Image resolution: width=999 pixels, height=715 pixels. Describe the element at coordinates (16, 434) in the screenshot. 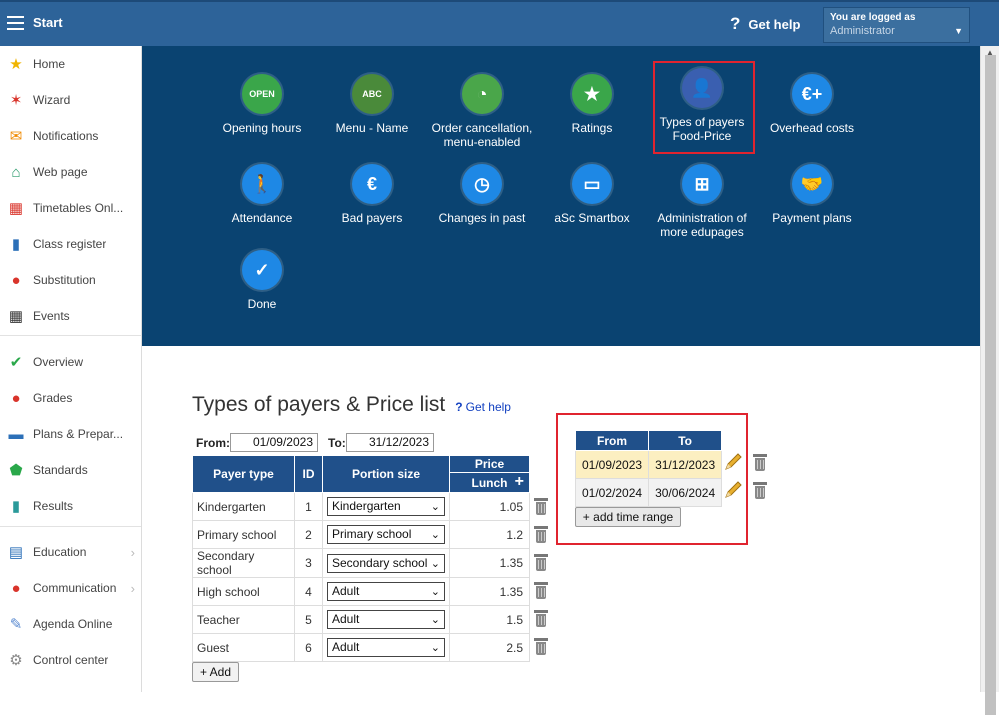

I see `briefcase-icon: ▬` at that location.